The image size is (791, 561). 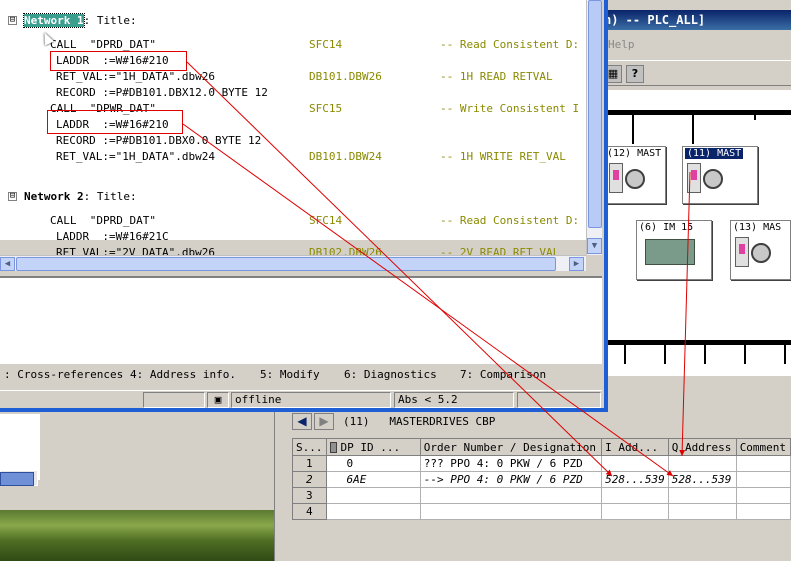 What do you see at coordinates (112, 236) in the screenshot?
I see `stl-statement: LADDR :=W#16#21C` at bounding box center [112, 236].